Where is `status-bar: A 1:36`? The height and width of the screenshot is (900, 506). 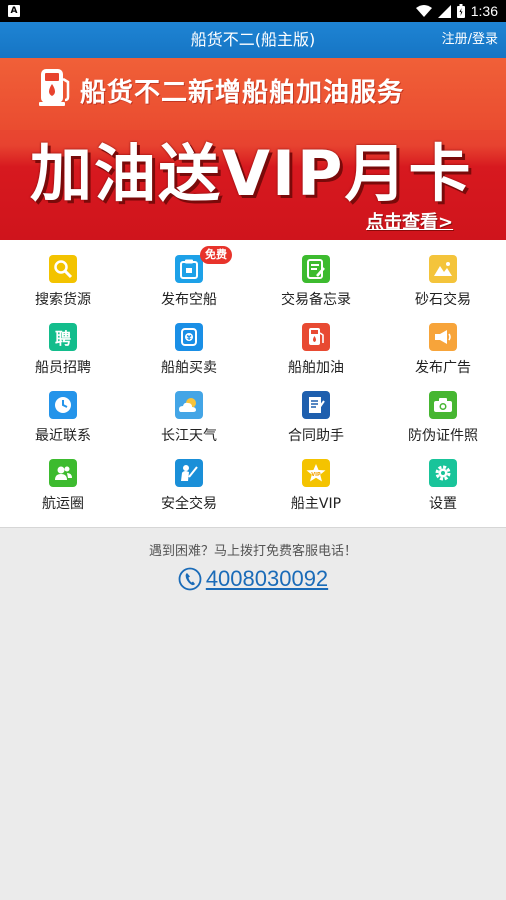
status-bar: A 1:36 is located at coordinates (253, 11).